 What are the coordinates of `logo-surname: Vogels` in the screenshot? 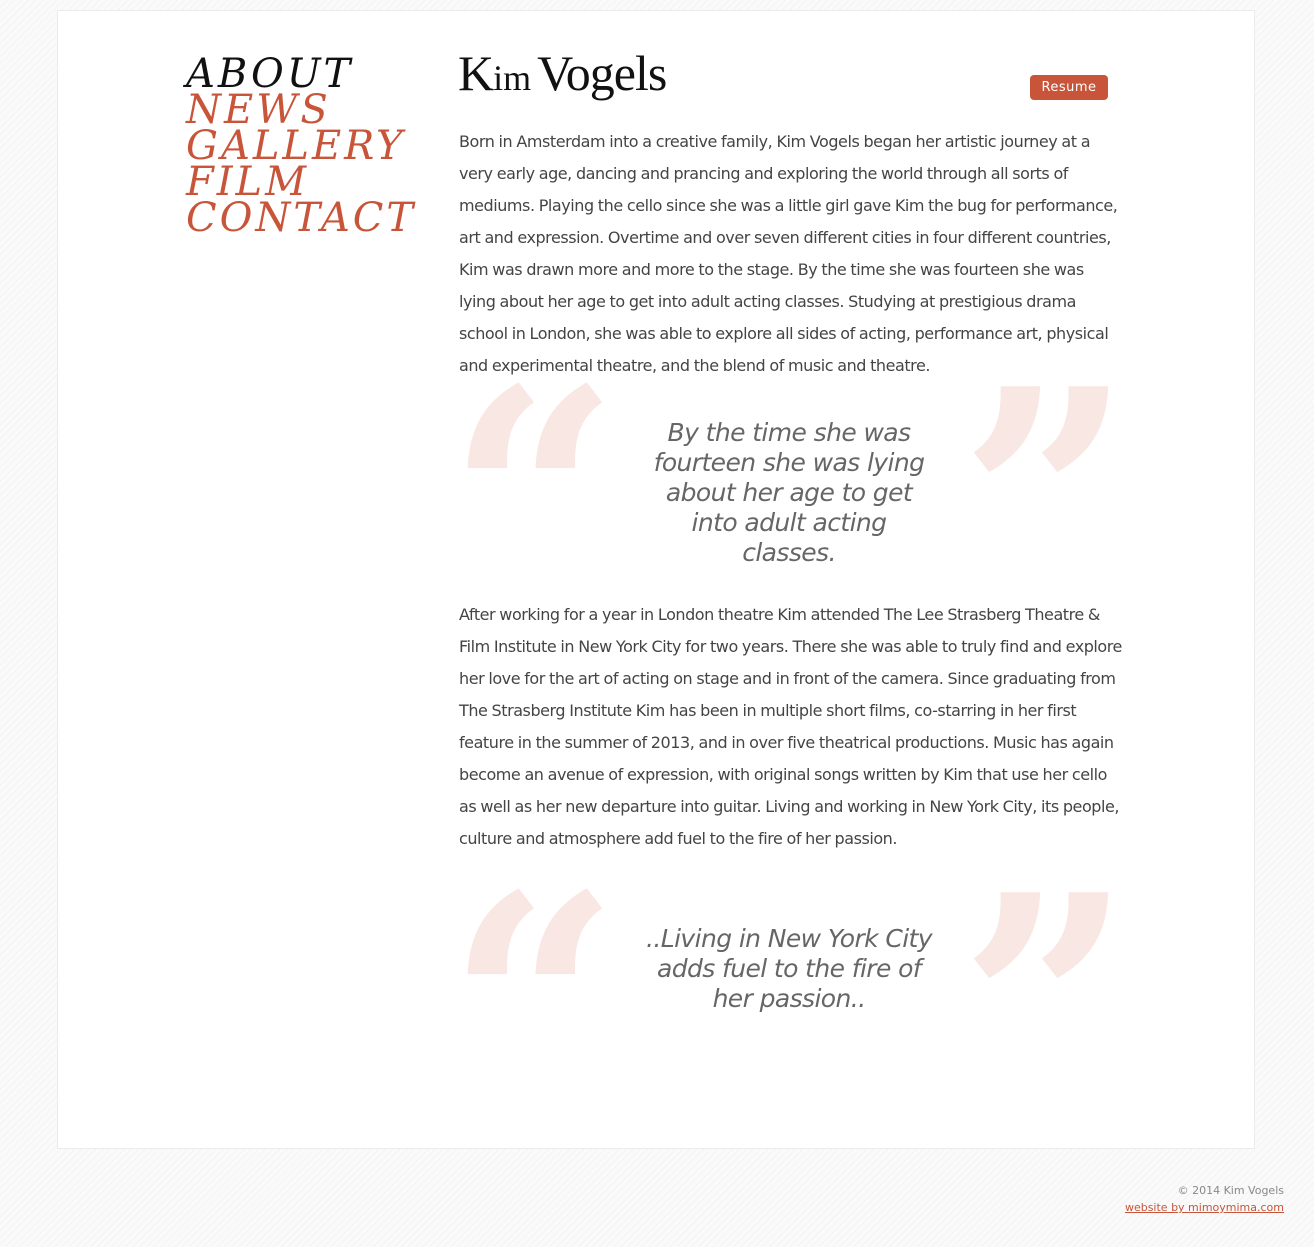 It's located at (602, 73).